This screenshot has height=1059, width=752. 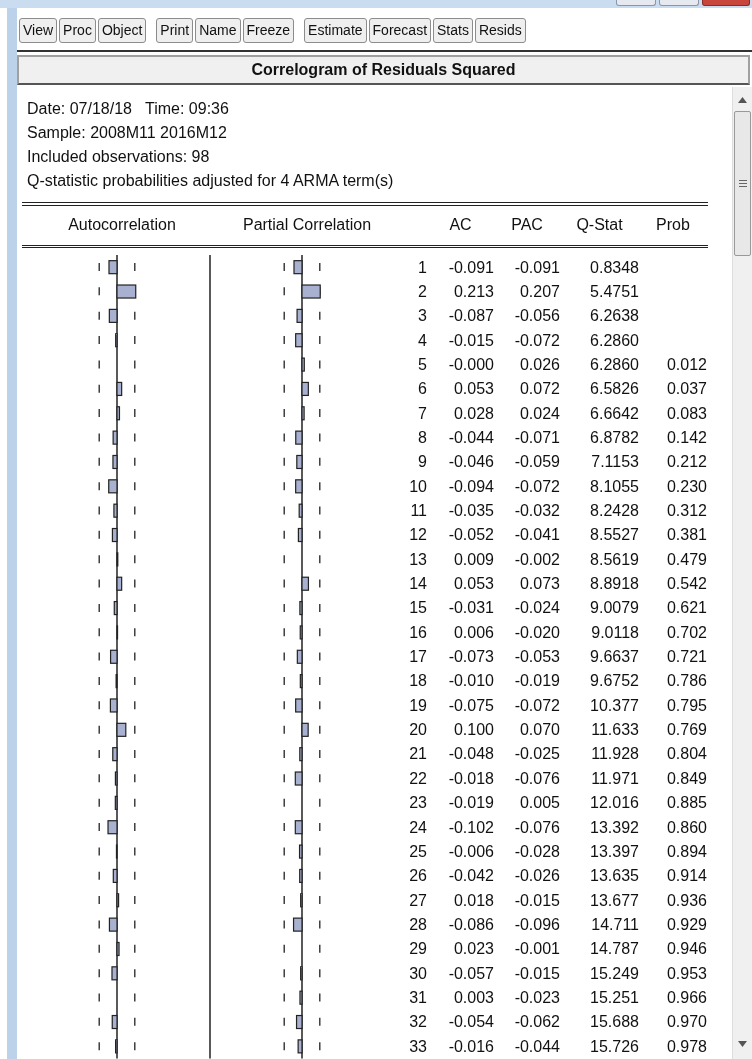 What do you see at coordinates (473, 900) in the screenshot?
I see `table-cell: 0.018` at bounding box center [473, 900].